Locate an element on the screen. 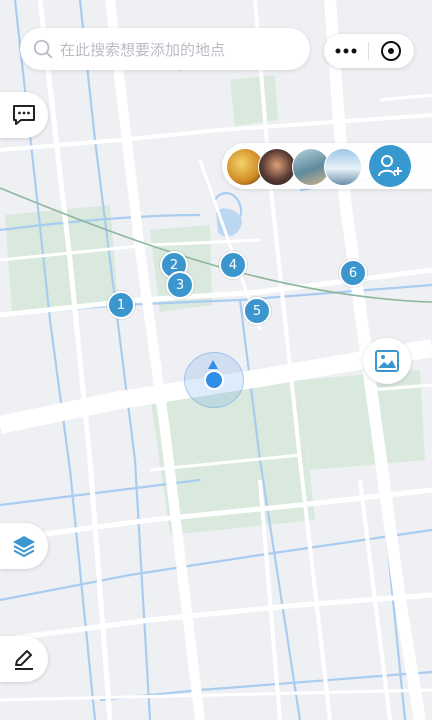  close-circle-icon is located at coordinates (391, 51).